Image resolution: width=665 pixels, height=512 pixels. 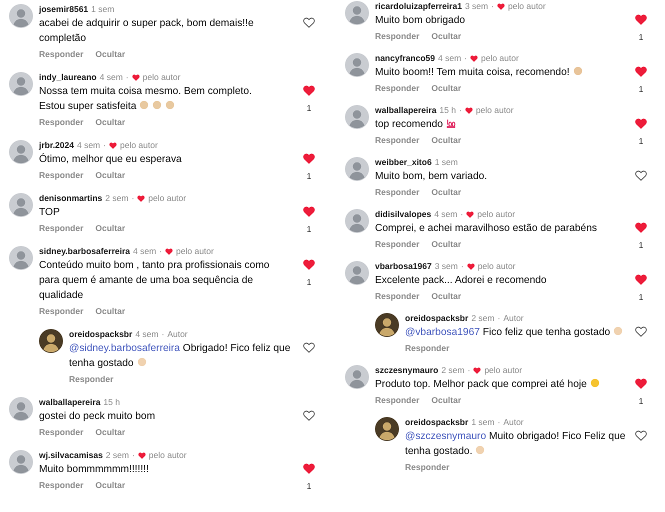 I want to click on username: wj.silvacamisas, so click(x=71, y=455).